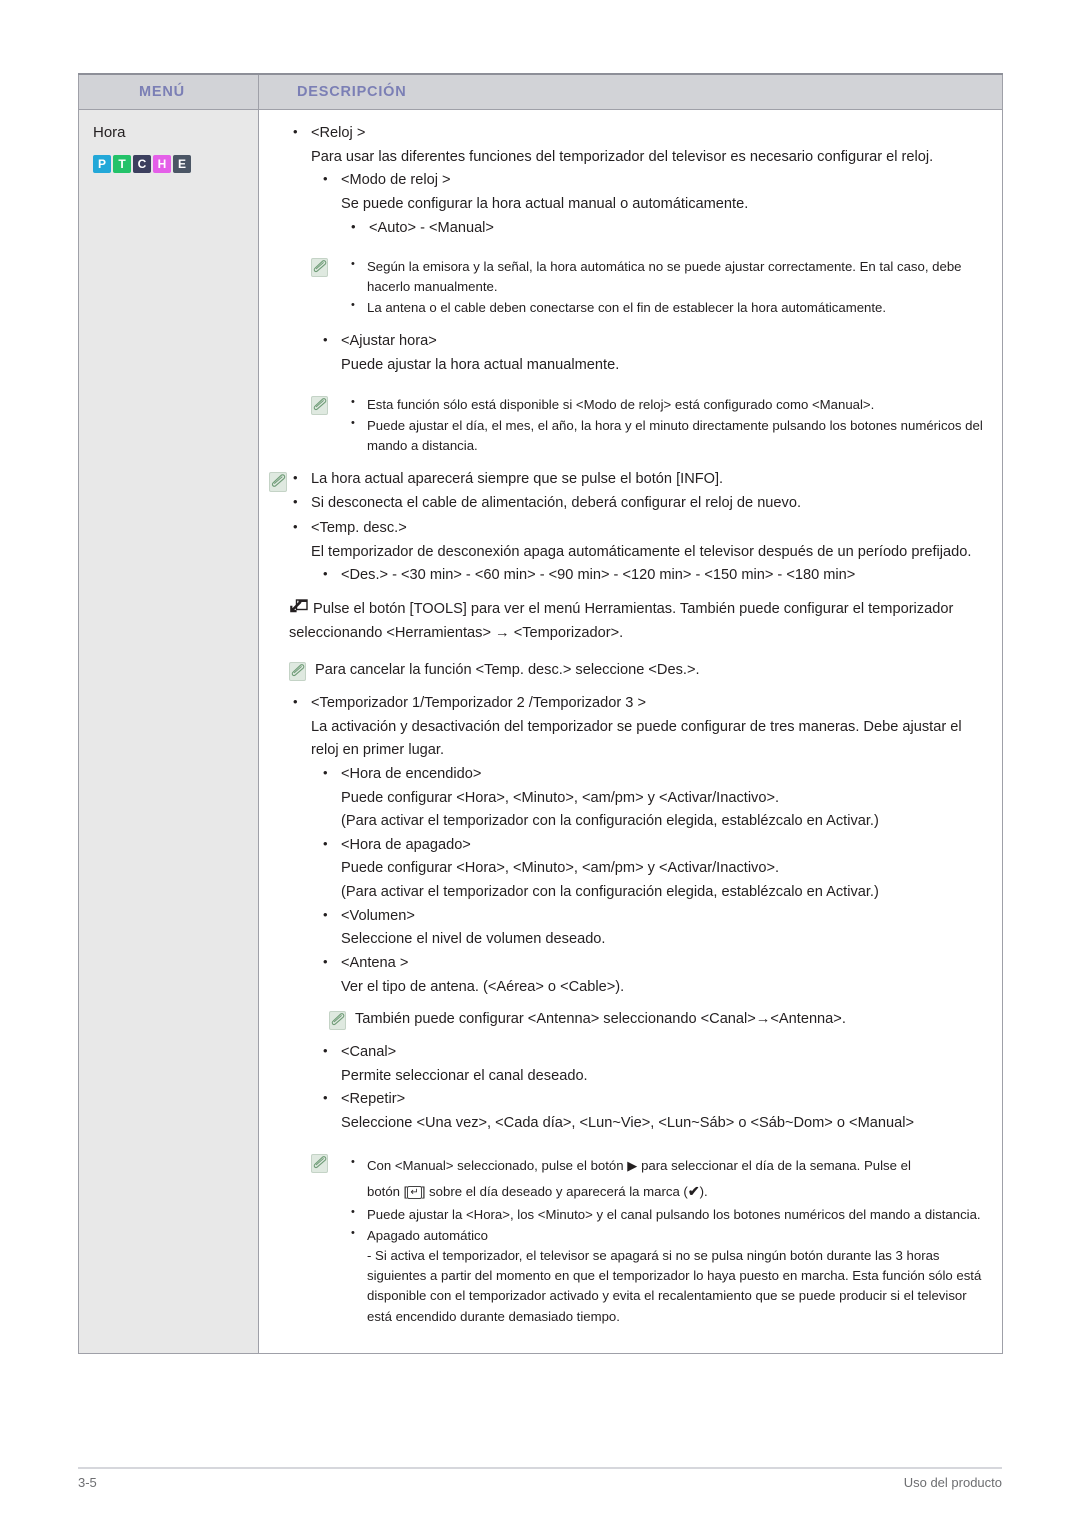 The width and height of the screenshot is (1080, 1527). Describe the element at coordinates (387, 1191) in the screenshot. I see `note-text-c: botón [` at that location.